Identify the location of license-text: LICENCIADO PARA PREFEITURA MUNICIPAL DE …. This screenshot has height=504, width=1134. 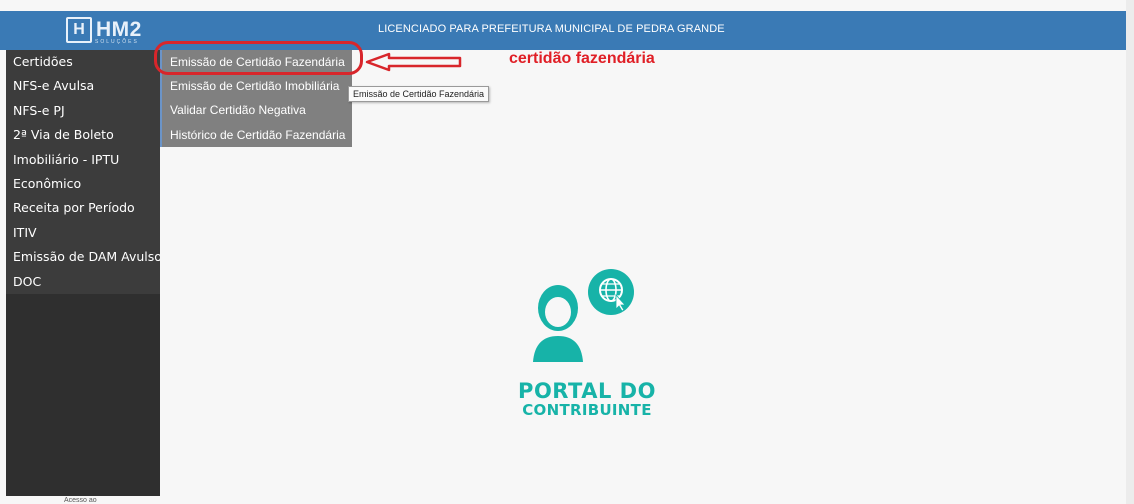
(551, 29).